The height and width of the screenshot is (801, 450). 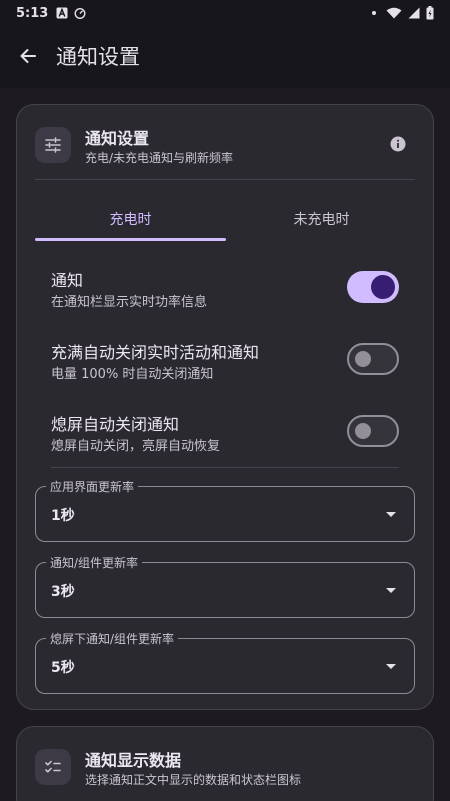 I want to click on font-app-icon, so click(x=62, y=13).